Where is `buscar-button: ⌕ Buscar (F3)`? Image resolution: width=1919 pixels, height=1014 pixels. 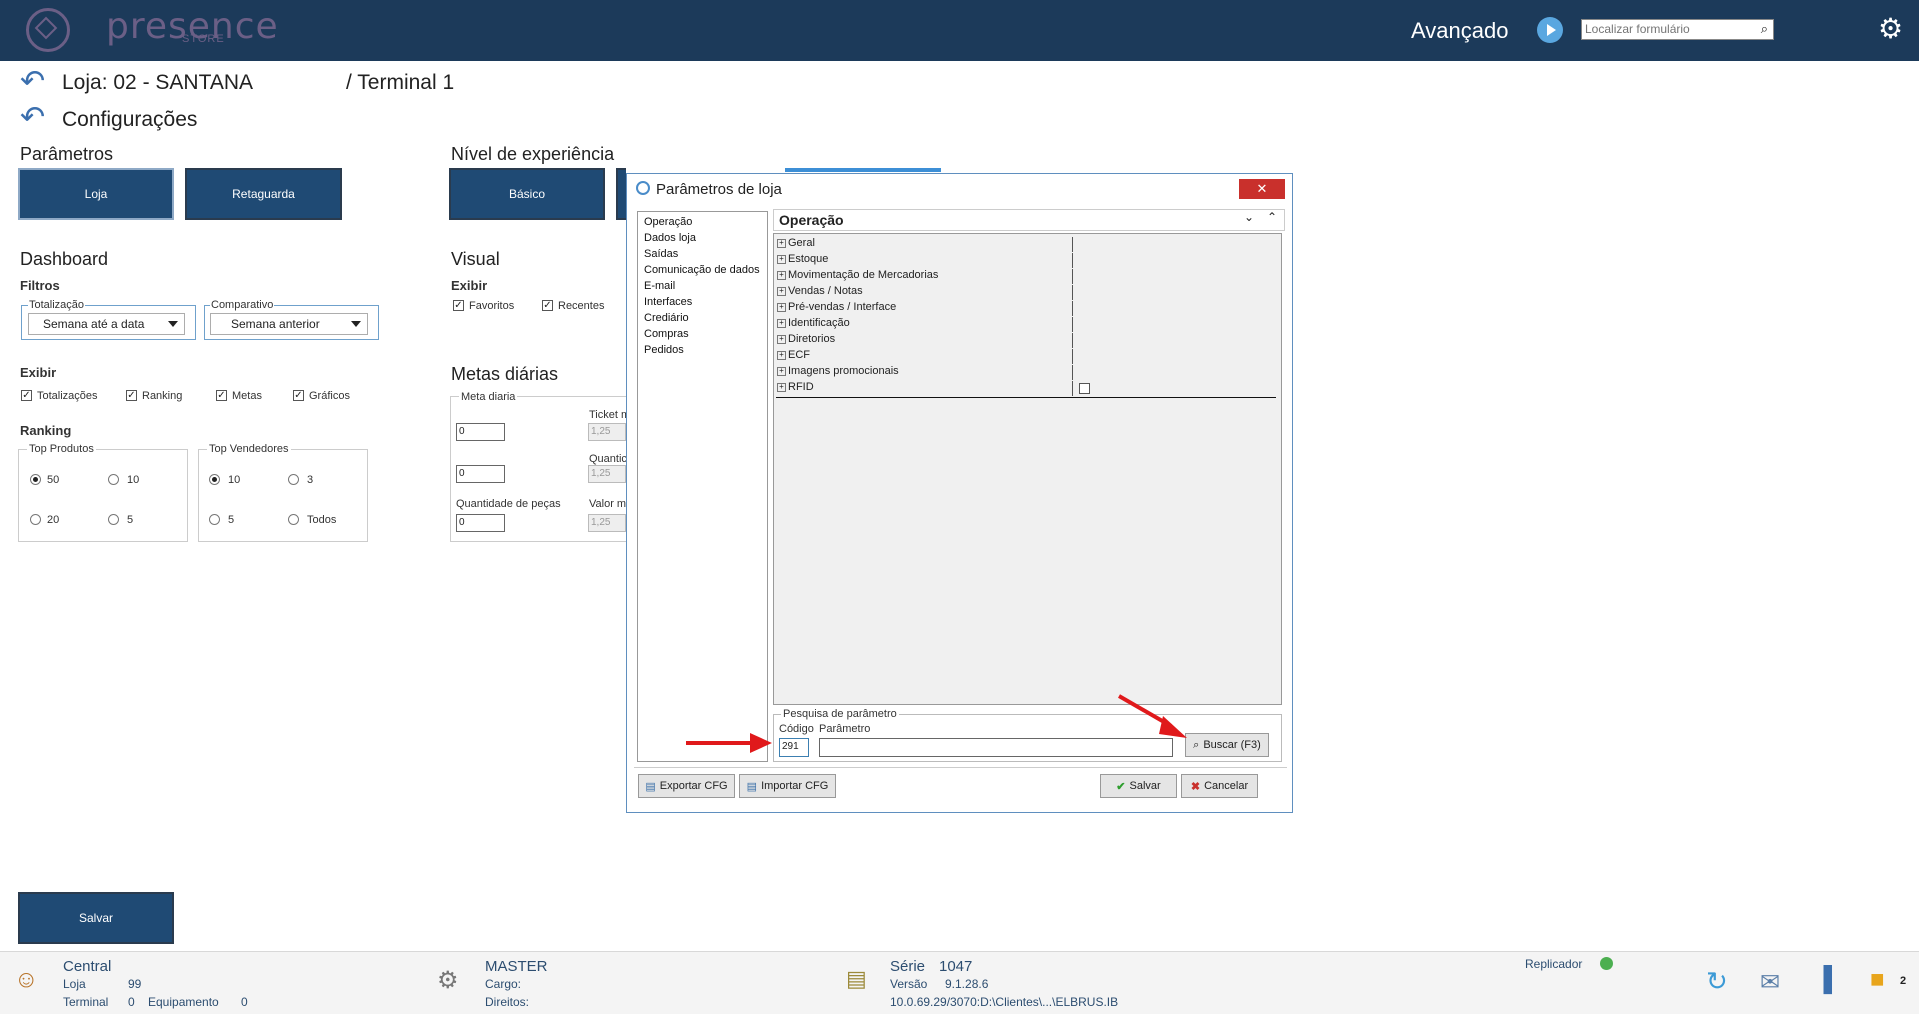 buscar-button: ⌕ Buscar (F3) is located at coordinates (1227, 745).